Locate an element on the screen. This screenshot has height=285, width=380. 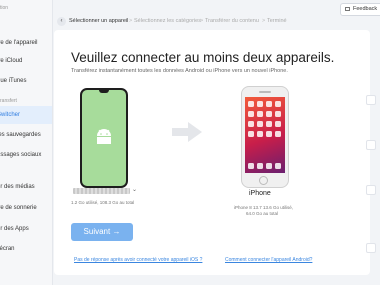
android-icon is located at coordinates (104, 136).